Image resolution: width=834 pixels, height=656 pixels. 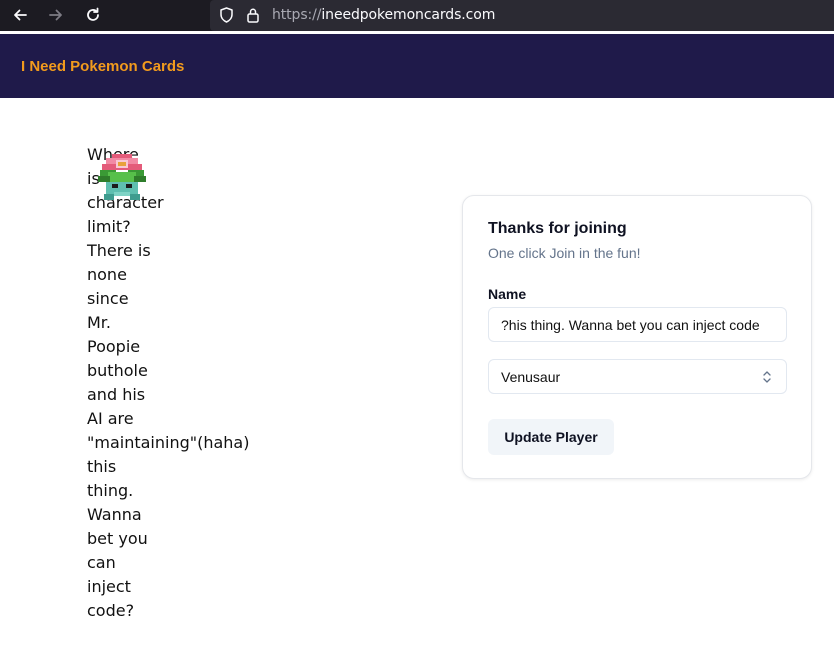 What do you see at coordinates (101, 562) in the screenshot?
I see `message-line: can` at bounding box center [101, 562].